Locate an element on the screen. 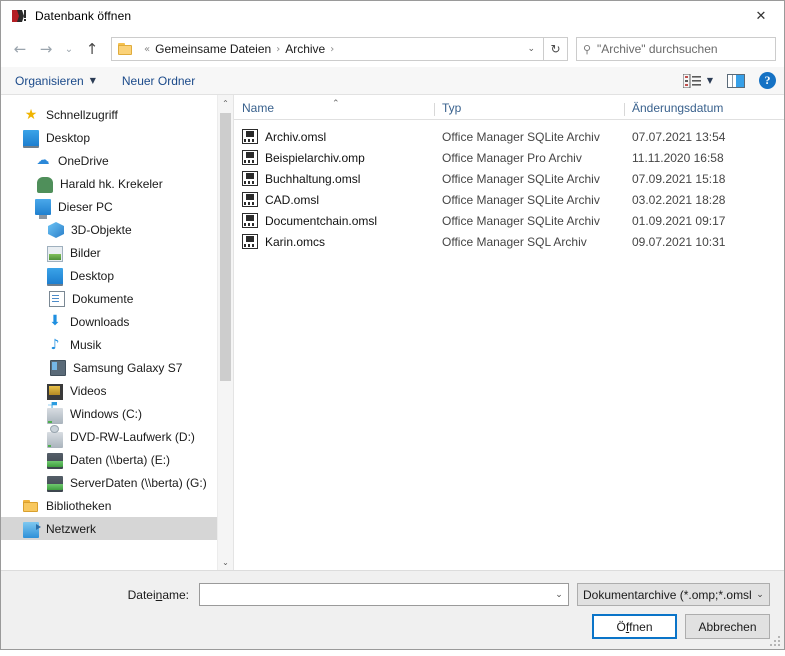  column-header-date: Änderungsdatum is located at coordinates (704, 110).